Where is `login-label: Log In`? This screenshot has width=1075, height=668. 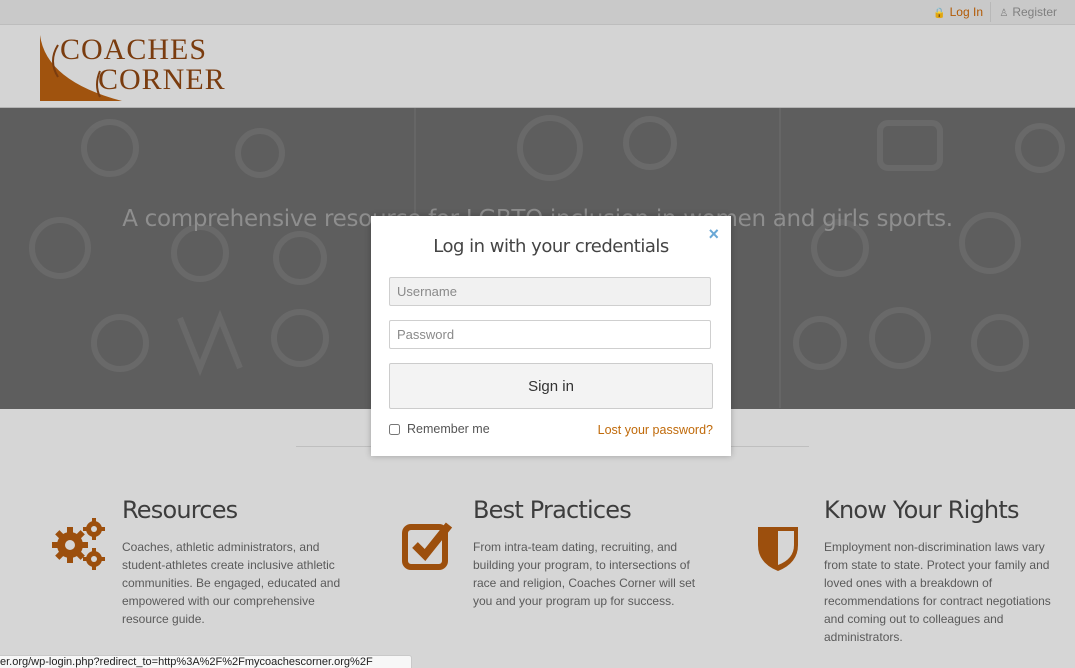 login-label: Log In is located at coordinates (966, 12).